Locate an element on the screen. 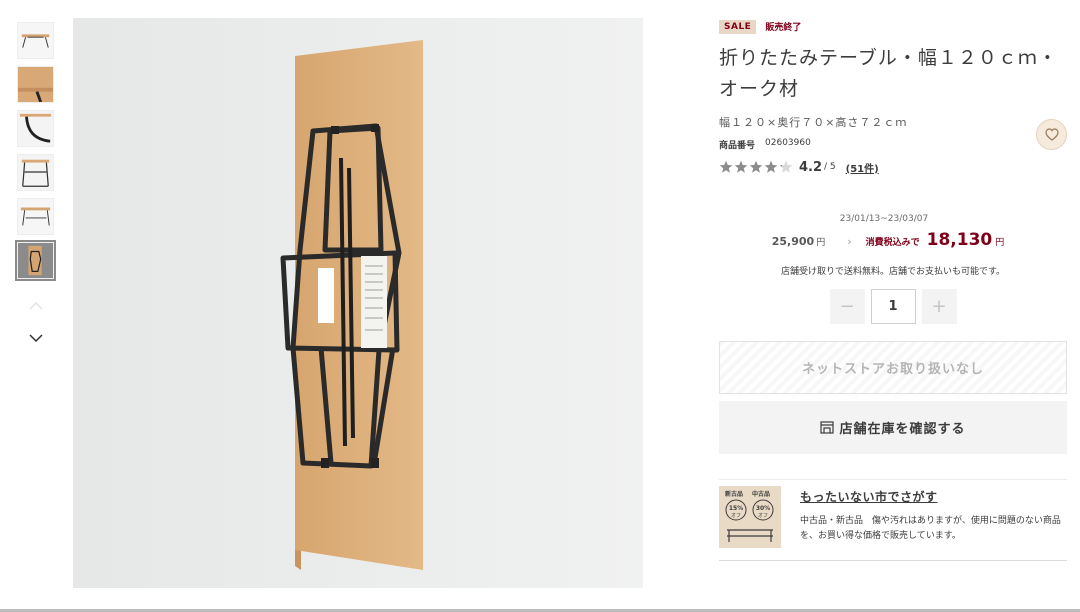 This screenshot has width=1080, height=612. product-number-row: 商品番号 02603960 is located at coordinates (893, 144).